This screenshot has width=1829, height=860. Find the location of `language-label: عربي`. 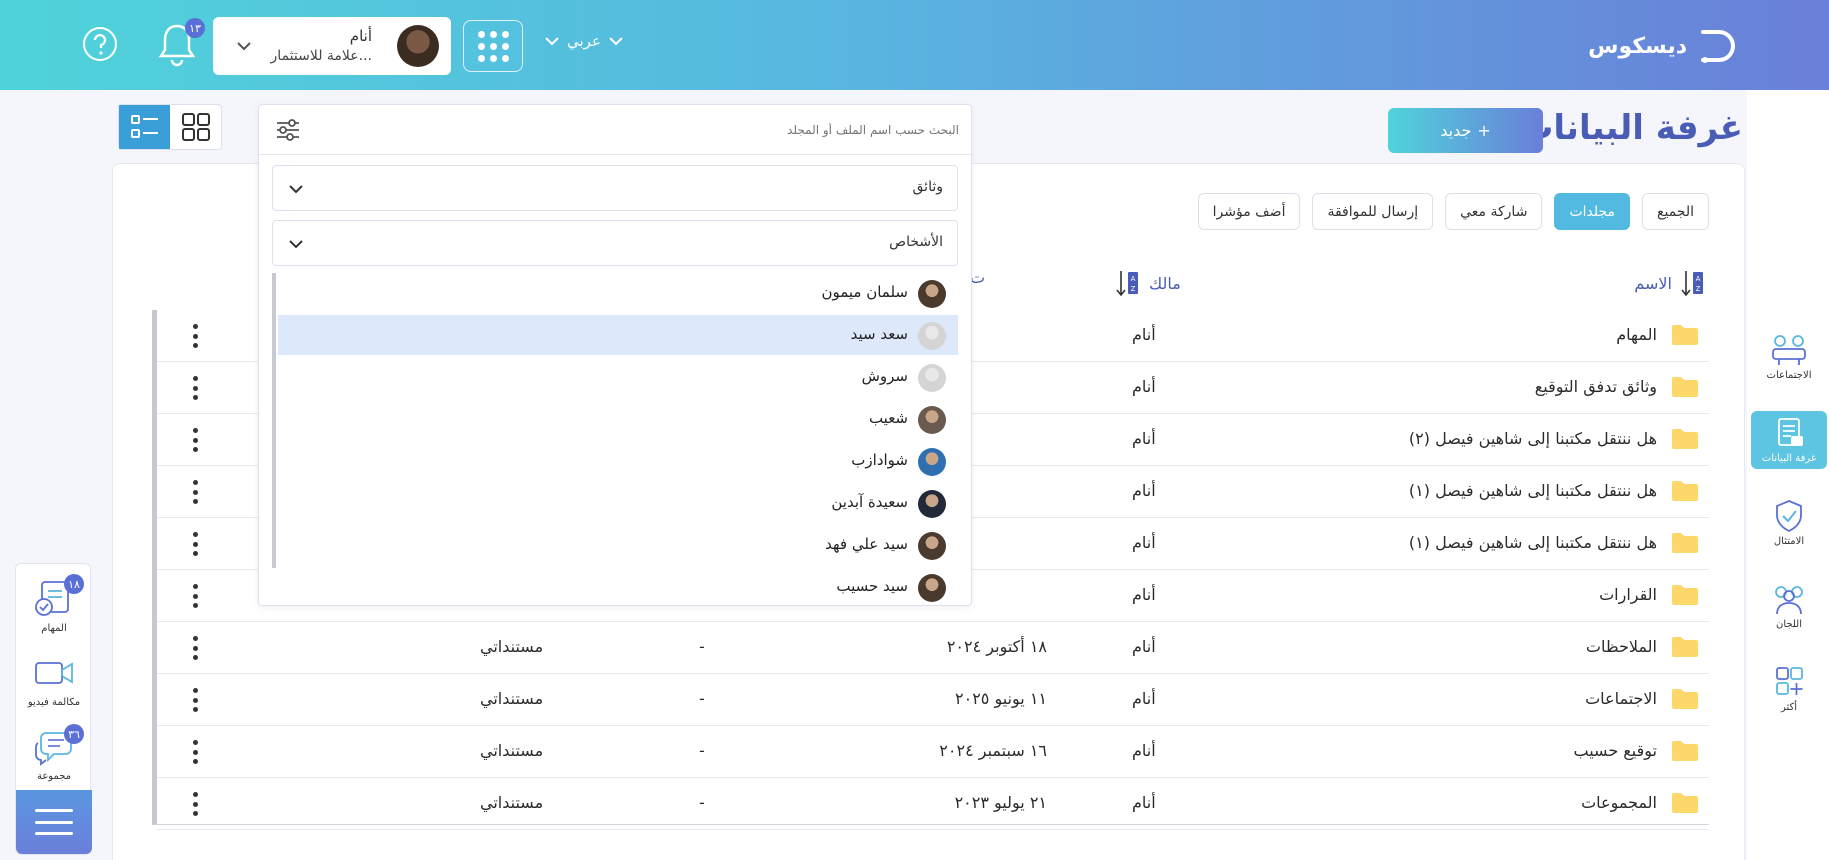

language-label: عربي is located at coordinates (584, 41).